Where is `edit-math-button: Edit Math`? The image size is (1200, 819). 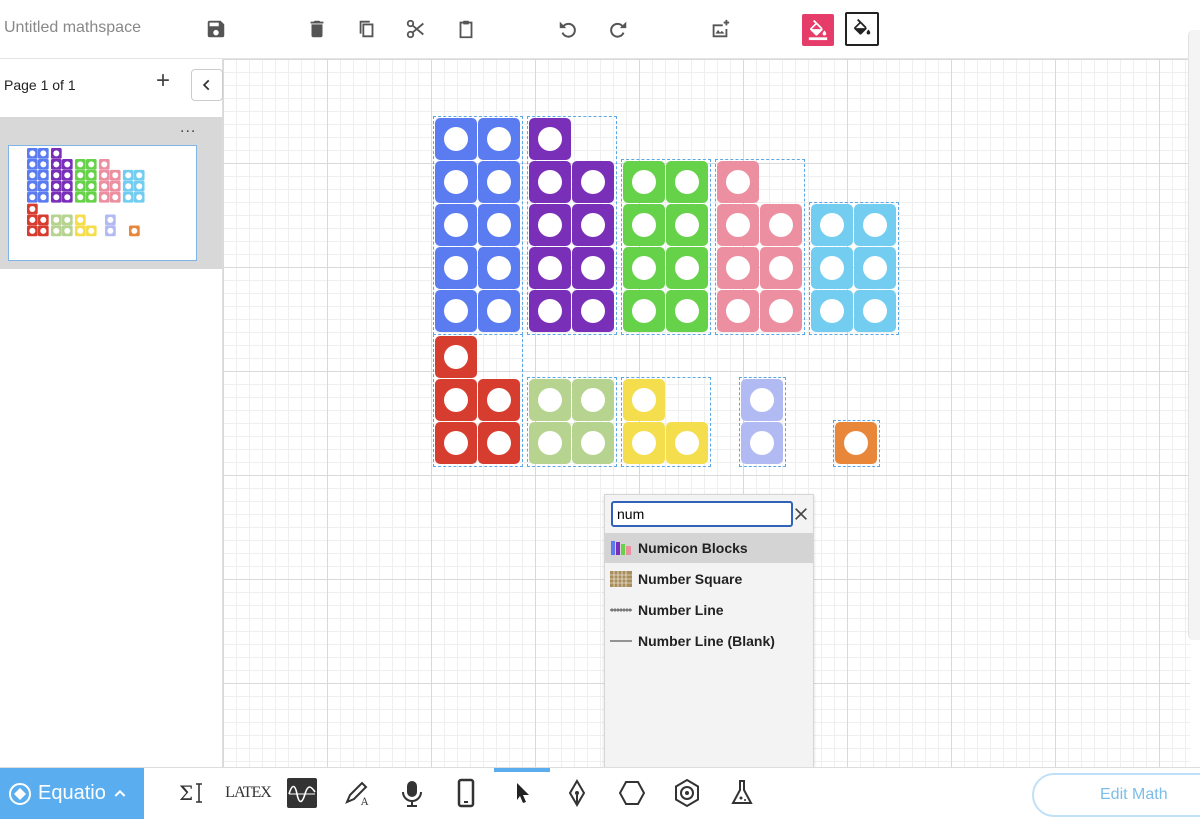
edit-math-button: Edit Math is located at coordinates (1116, 795).